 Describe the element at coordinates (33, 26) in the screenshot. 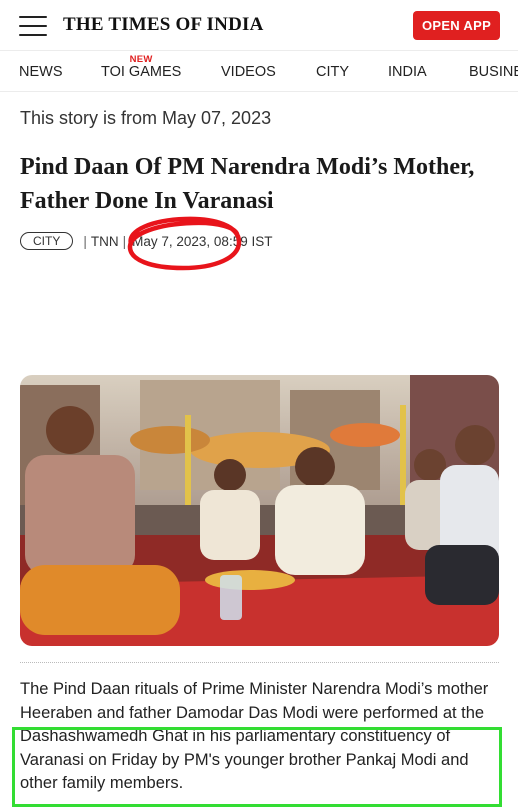

I see `hamburger-menu-icon` at that location.